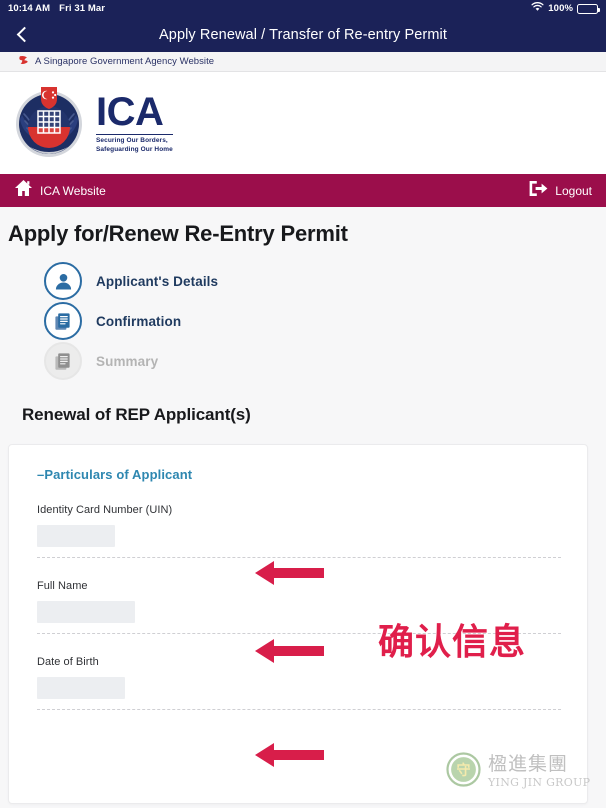 The image size is (606, 808). I want to click on ica-website-label: ICA Website, so click(73, 190).